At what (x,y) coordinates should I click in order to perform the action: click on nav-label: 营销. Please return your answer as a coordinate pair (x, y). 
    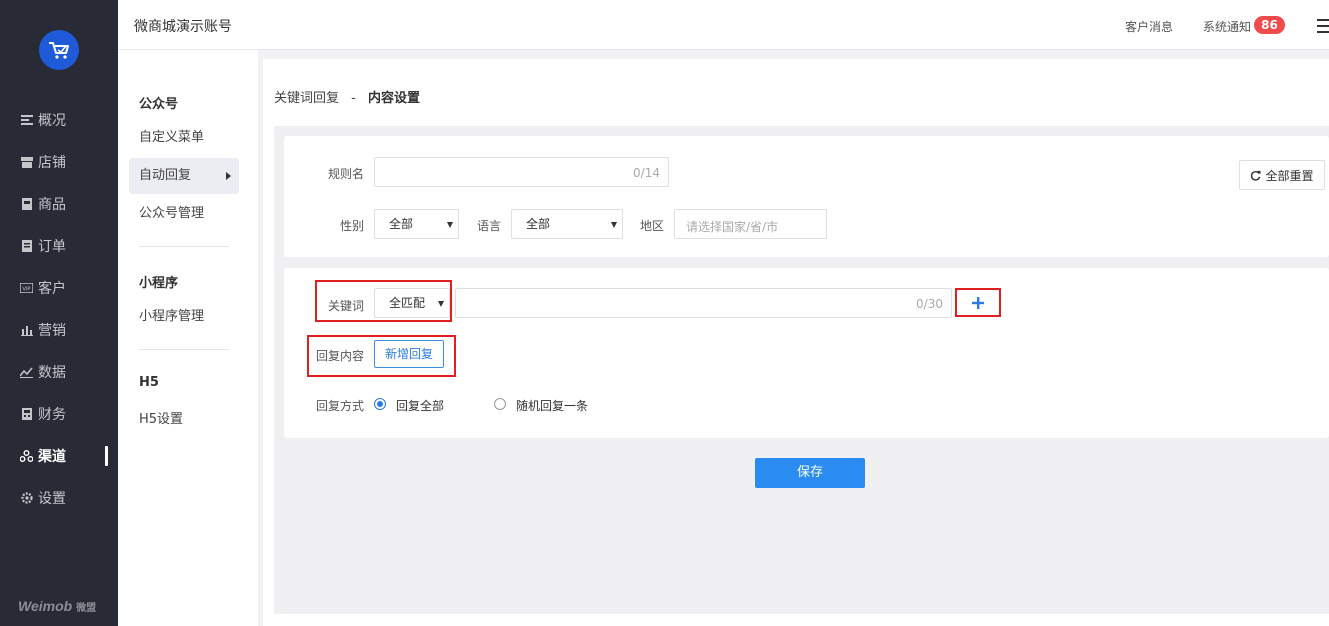
    Looking at the image, I should click on (52, 331).